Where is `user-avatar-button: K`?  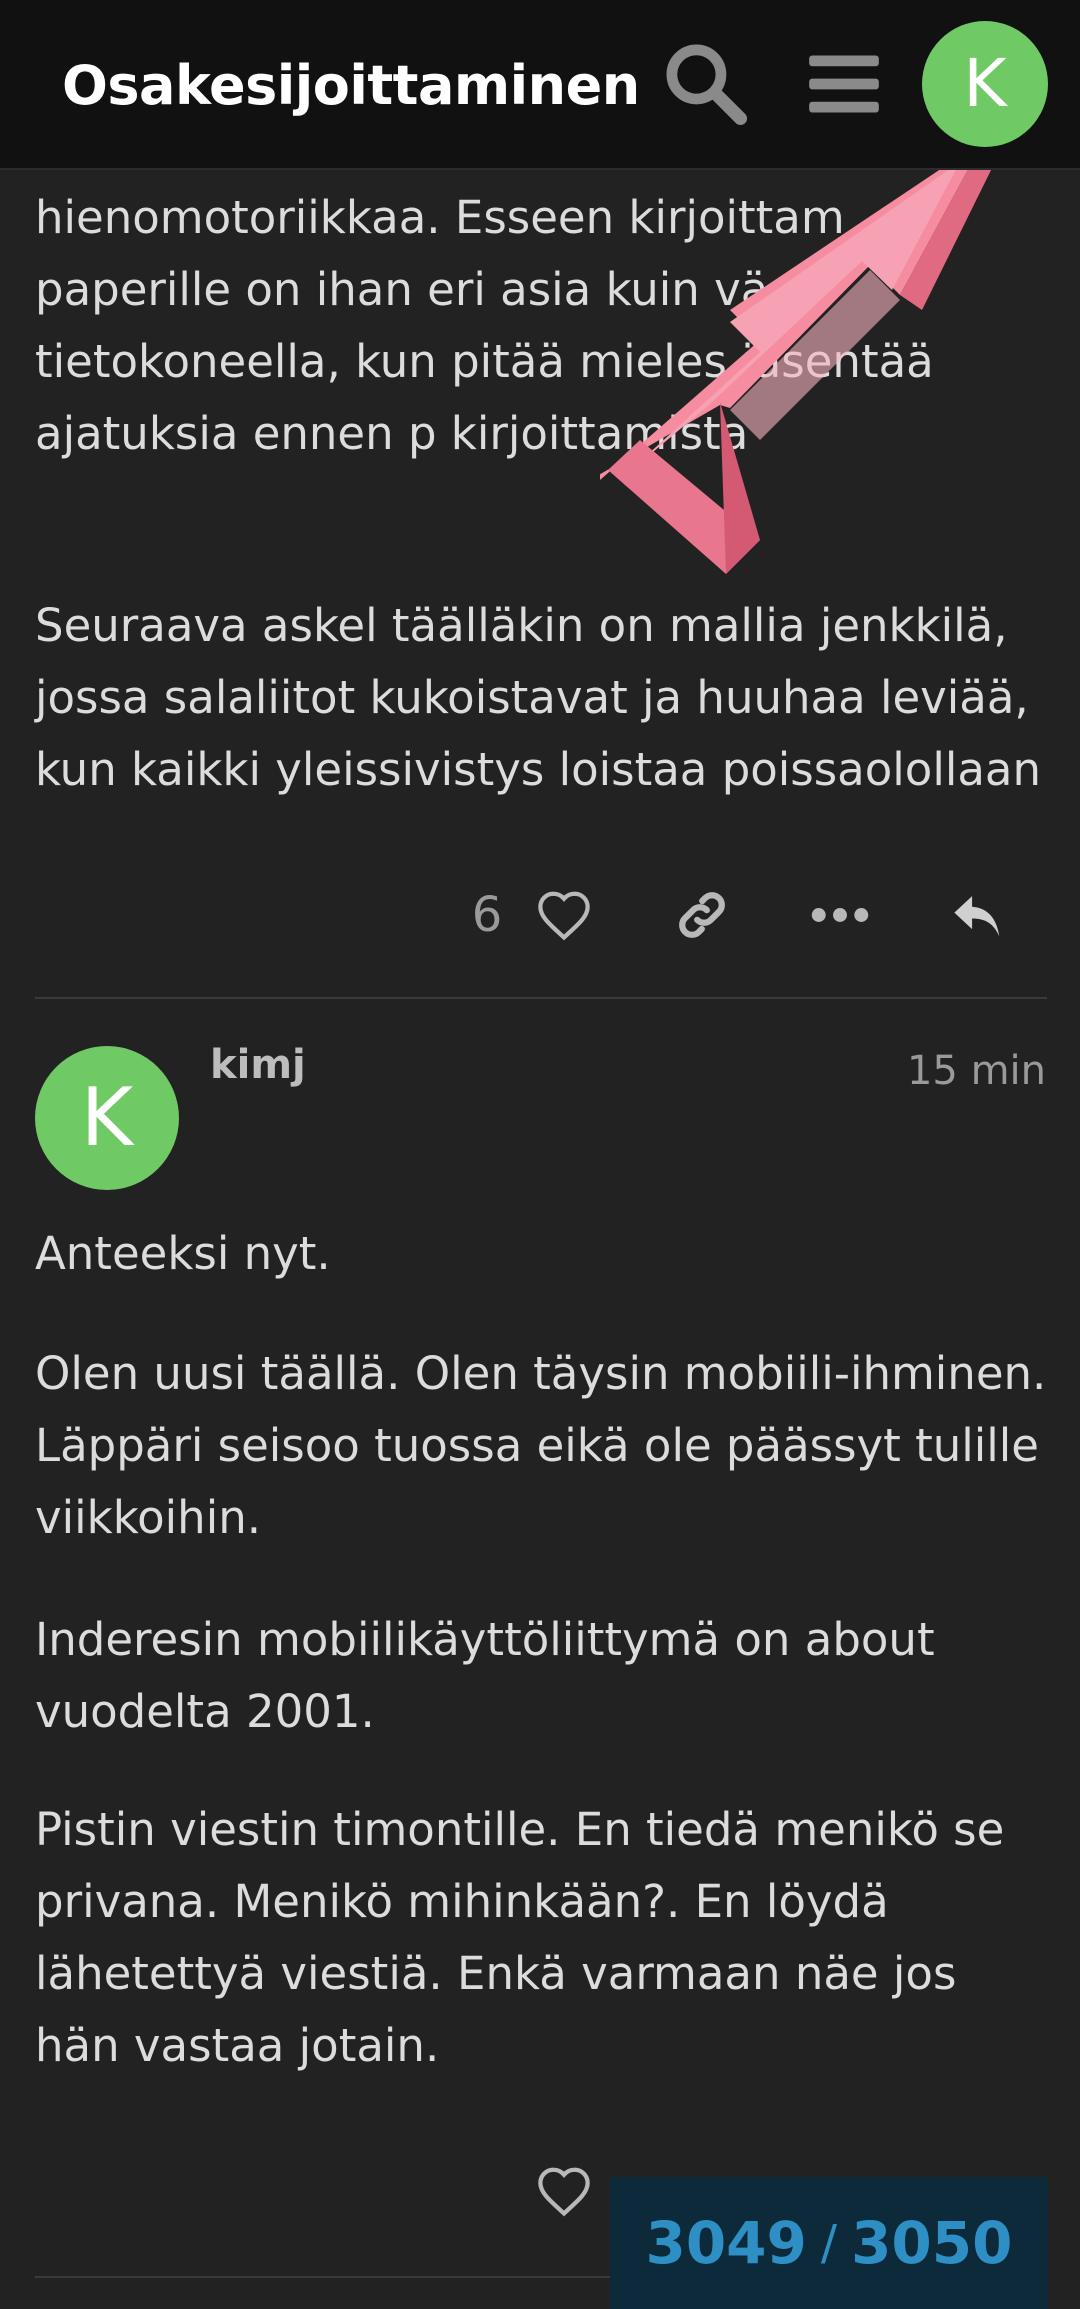
user-avatar-button: K is located at coordinates (985, 84).